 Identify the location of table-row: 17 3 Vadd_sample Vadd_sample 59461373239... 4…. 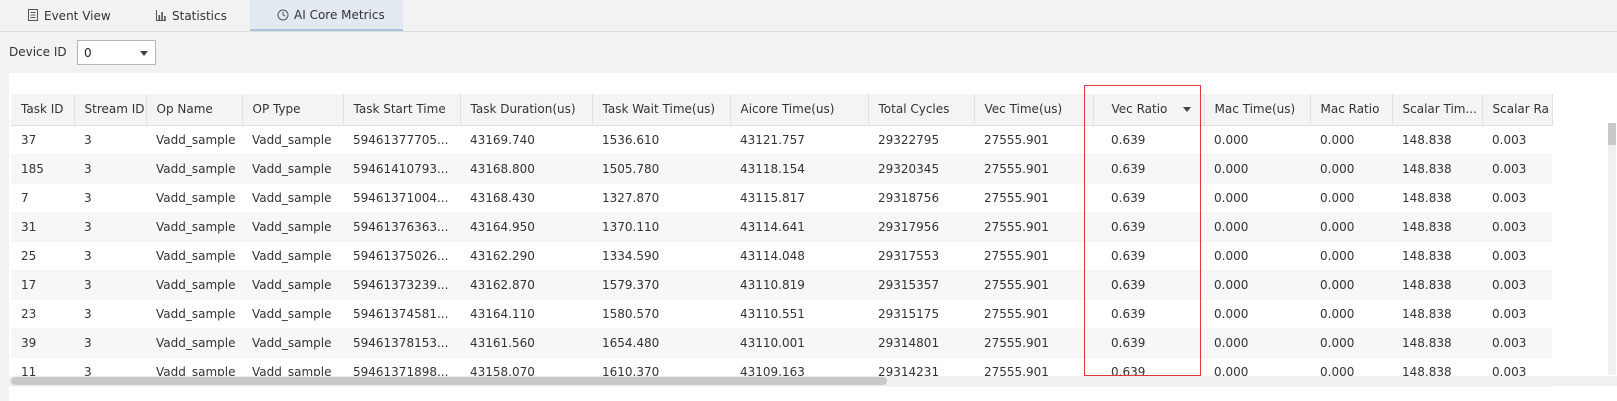
(781, 285).